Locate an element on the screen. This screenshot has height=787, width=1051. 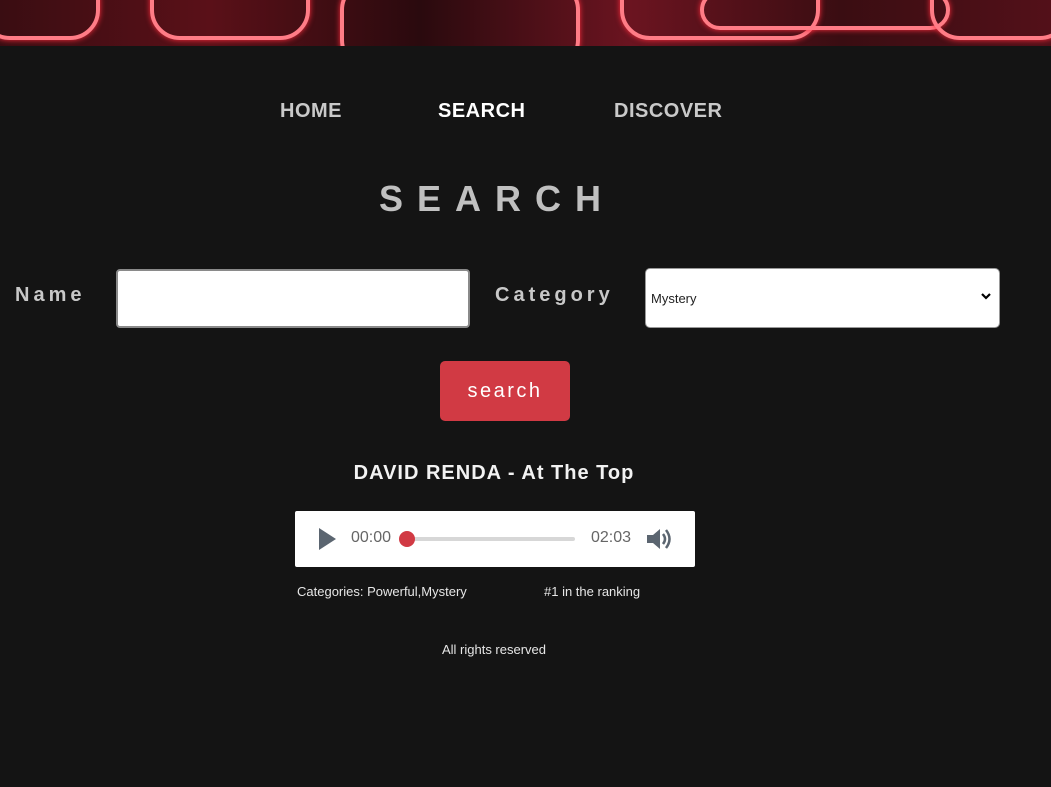
category-select-value: Mystery is located at coordinates (674, 298).